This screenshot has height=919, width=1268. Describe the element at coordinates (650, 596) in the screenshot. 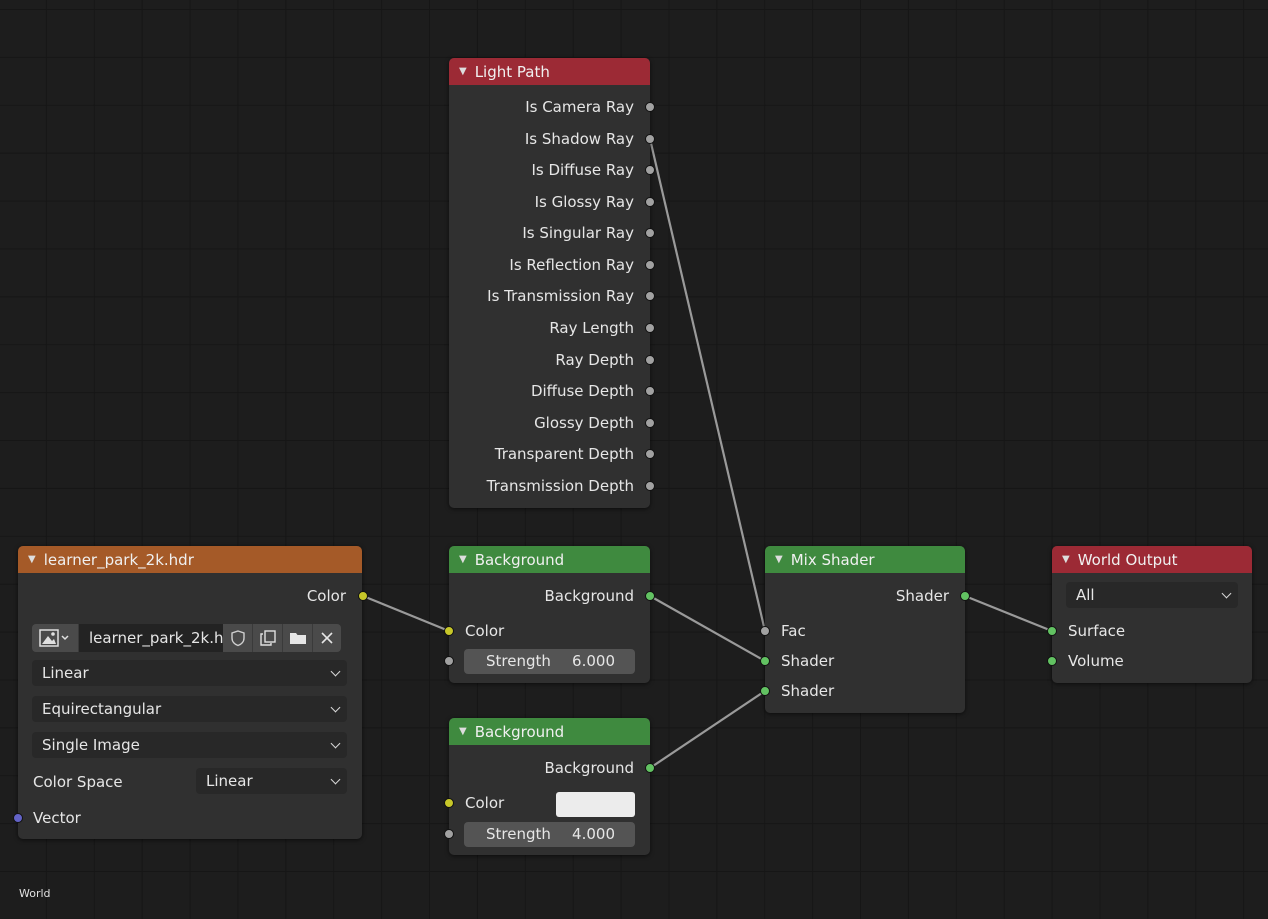

I see `socket-bg1-background-output` at that location.